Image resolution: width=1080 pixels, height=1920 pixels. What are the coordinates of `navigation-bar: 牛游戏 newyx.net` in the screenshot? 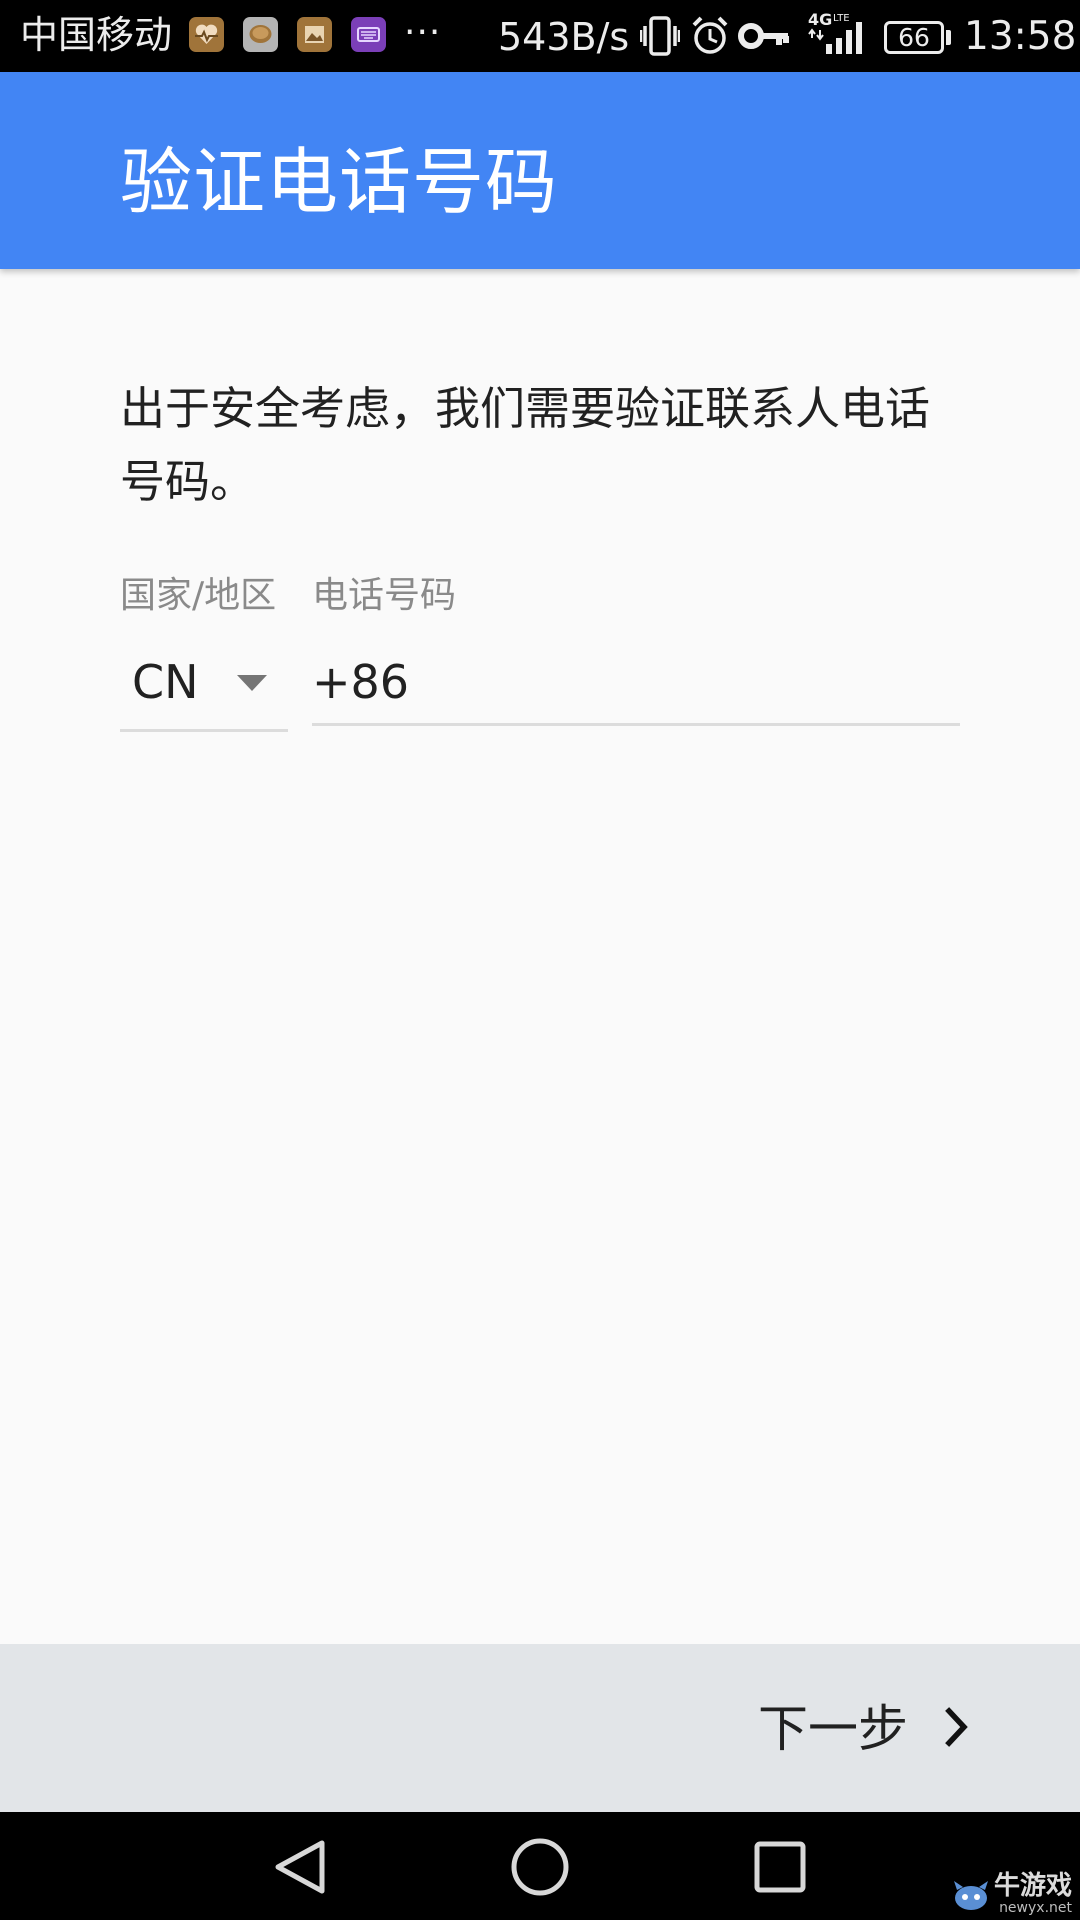 It's located at (540, 1866).